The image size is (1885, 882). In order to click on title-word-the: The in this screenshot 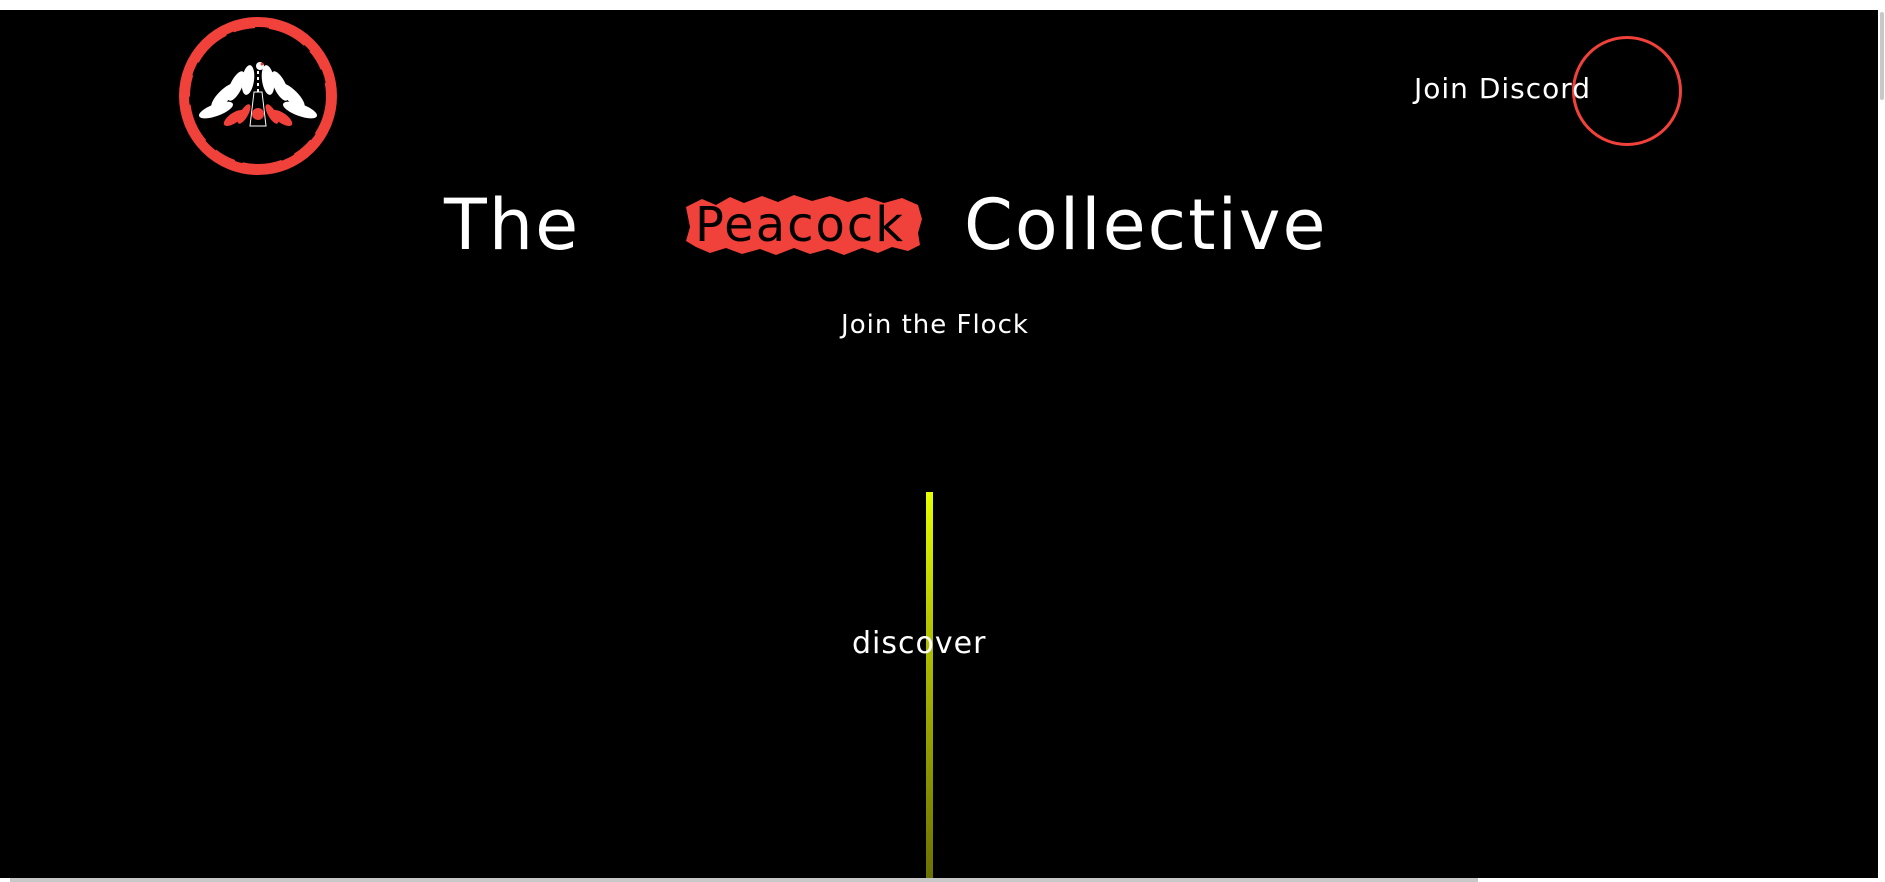, I will do `click(512, 225)`.